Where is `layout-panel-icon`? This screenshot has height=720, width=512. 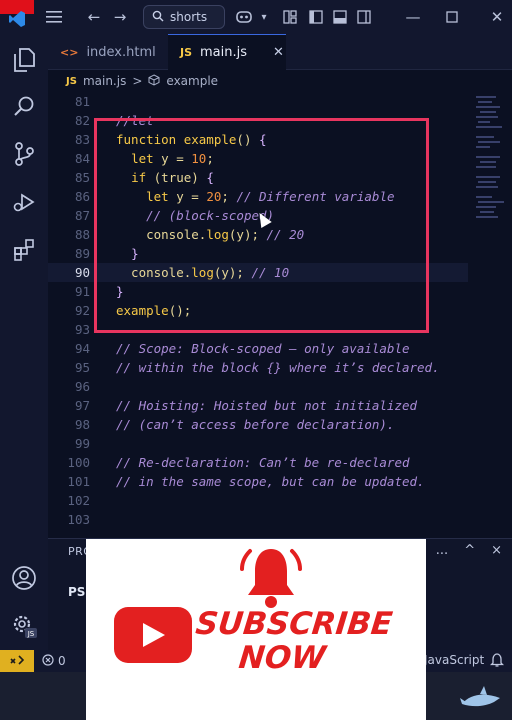
layout-panel-icon is located at coordinates (340, 17).